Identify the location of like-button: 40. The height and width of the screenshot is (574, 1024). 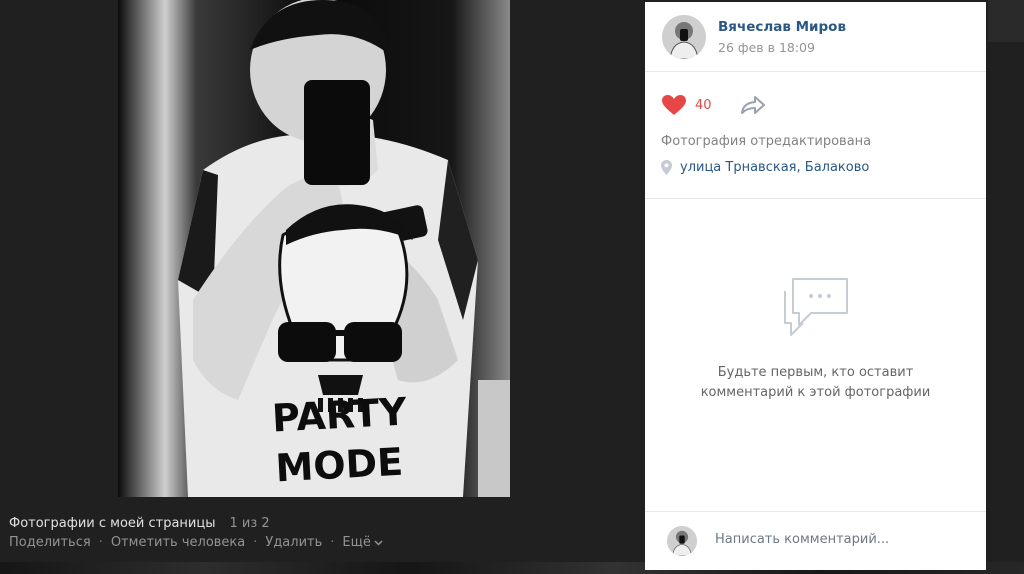
(686, 105).